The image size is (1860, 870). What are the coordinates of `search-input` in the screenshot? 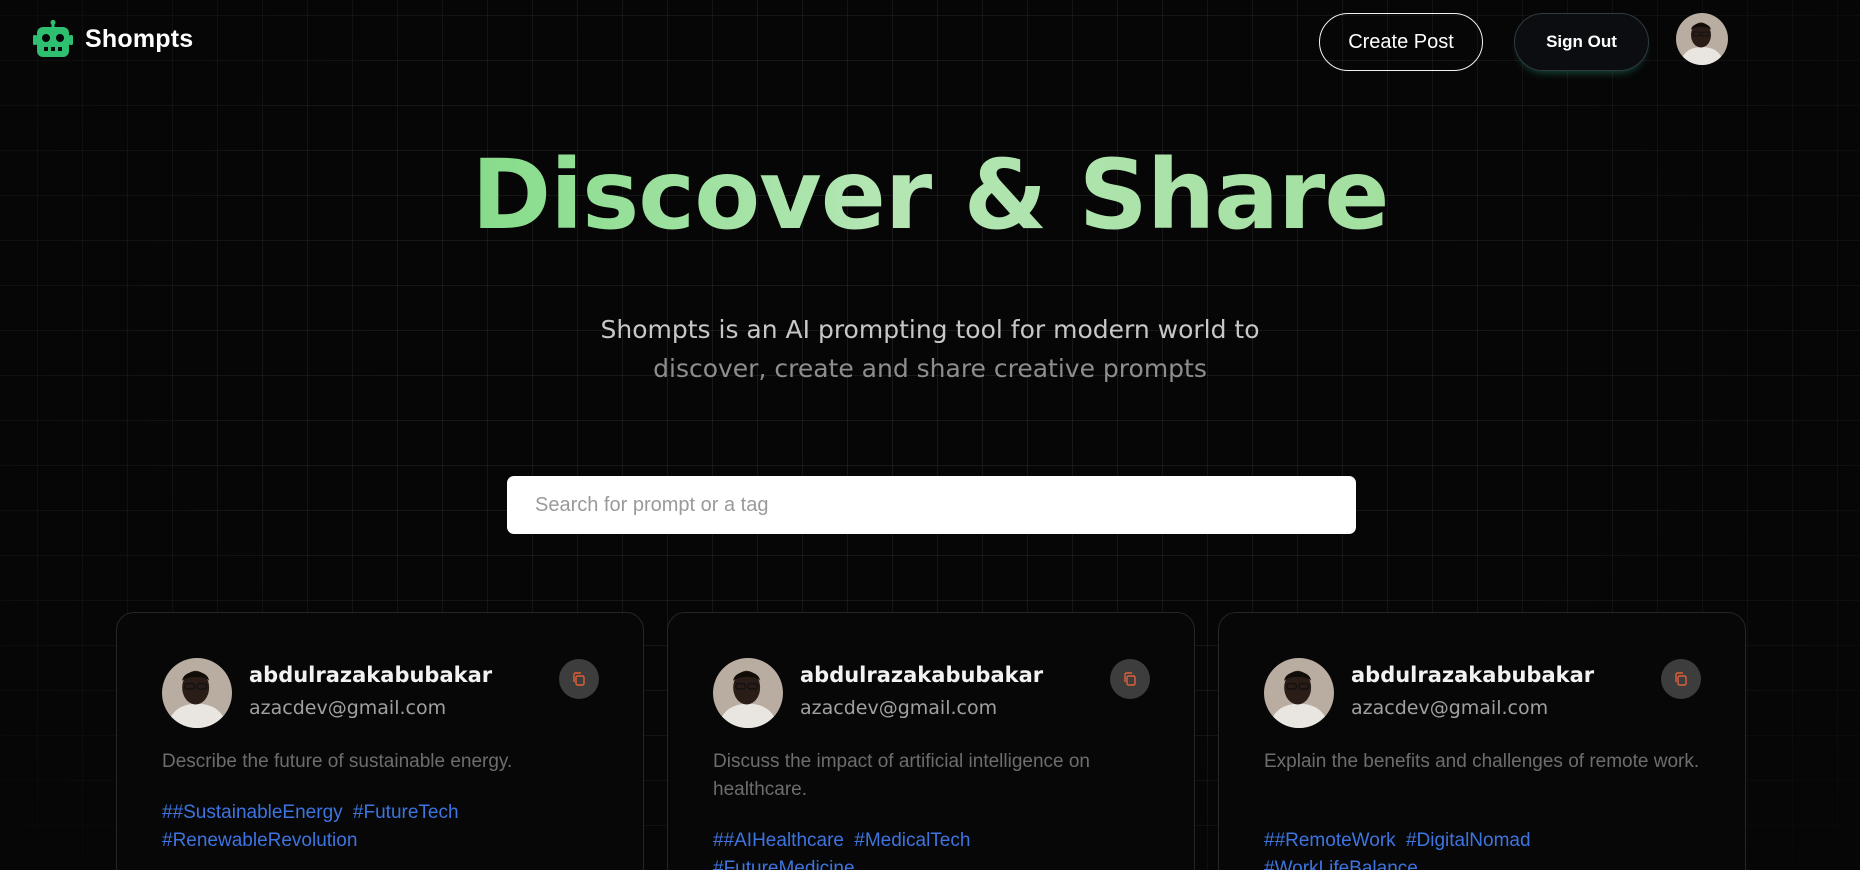 It's located at (931, 505).